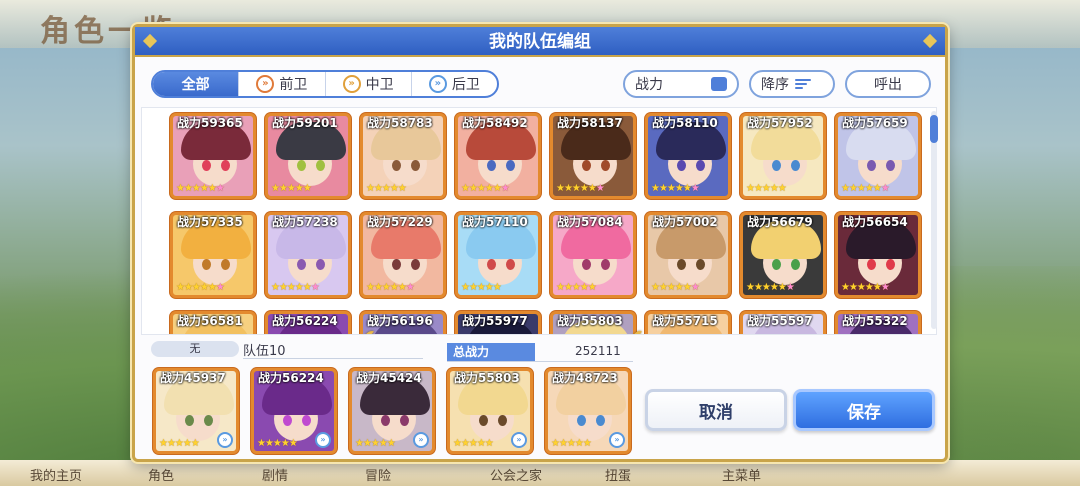 The height and width of the screenshot is (486, 1080). Describe the element at coordinates (780, 222) in the screenshot. I see `power-label: 战力56679` at that location.